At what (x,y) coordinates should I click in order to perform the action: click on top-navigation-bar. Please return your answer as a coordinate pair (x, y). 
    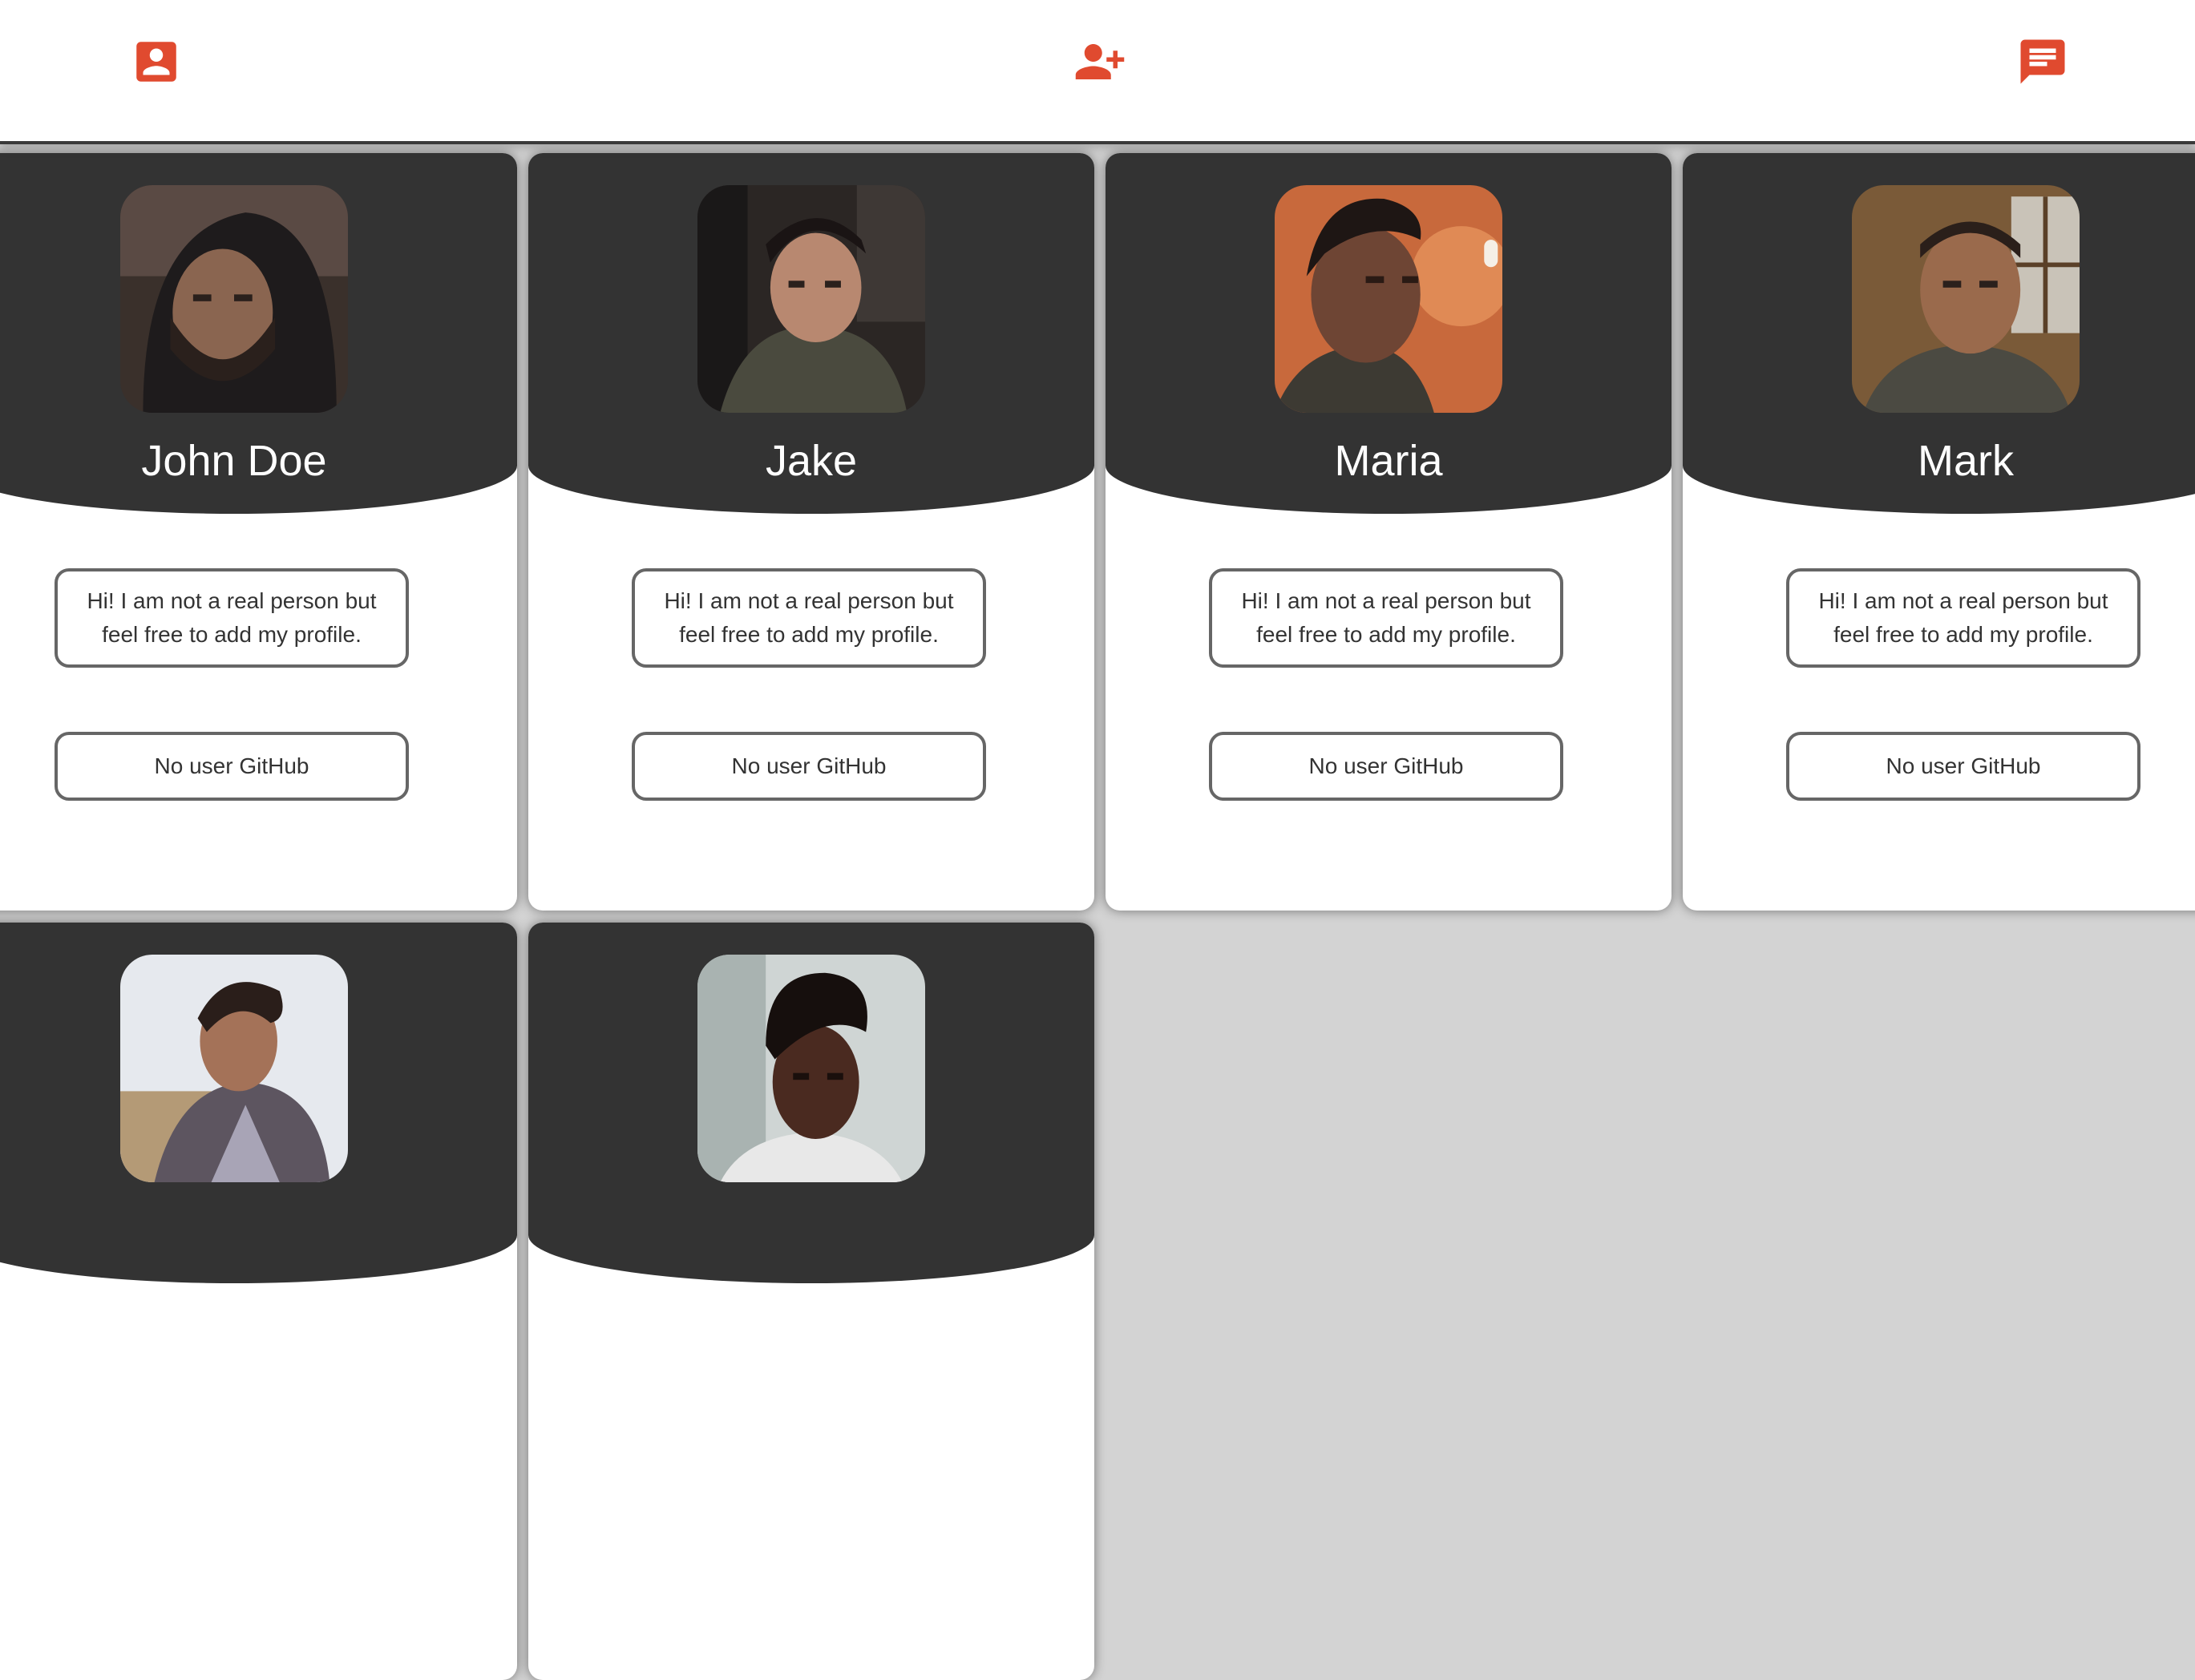
    Looking at the image, I should click on (1097, 72).